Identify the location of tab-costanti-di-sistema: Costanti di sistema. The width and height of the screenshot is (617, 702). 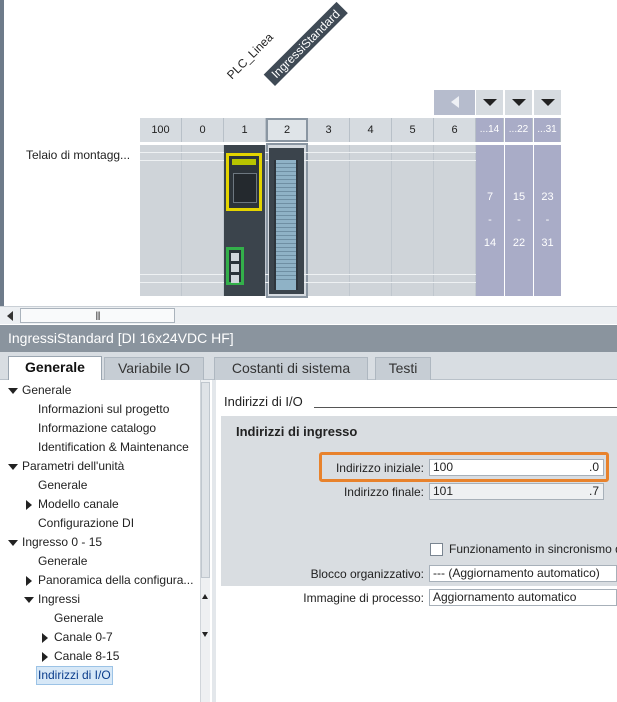
(291, 368).